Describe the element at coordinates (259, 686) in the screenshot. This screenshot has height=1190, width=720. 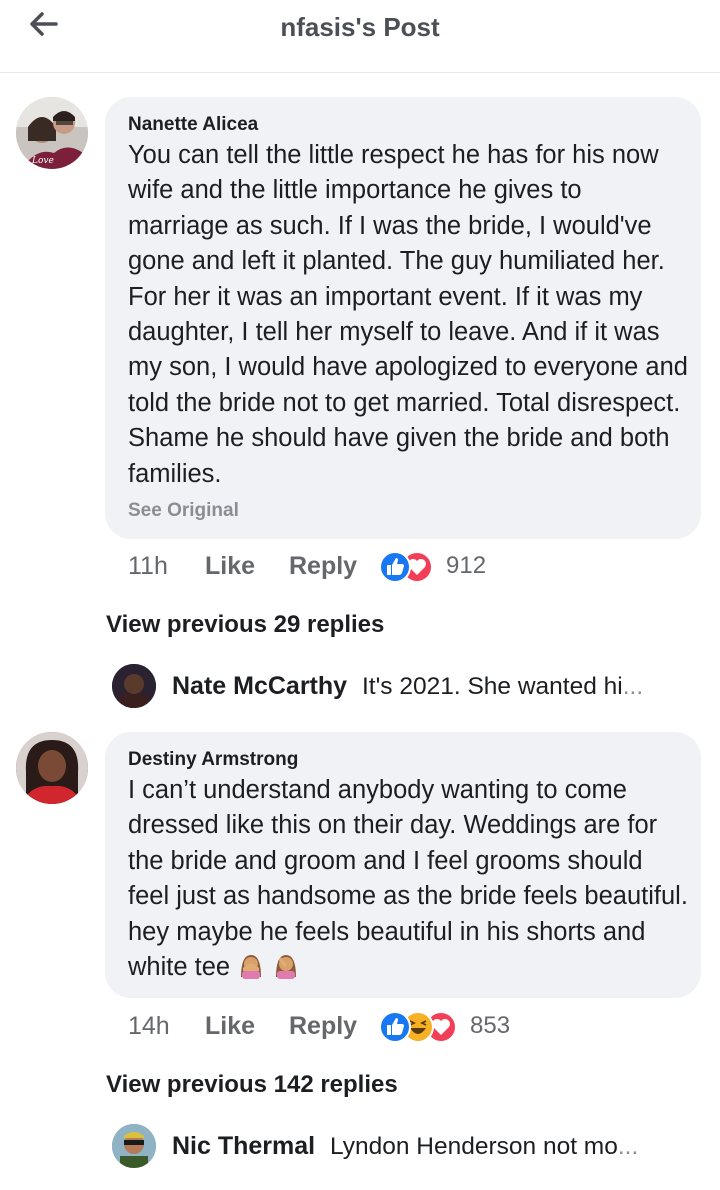
I see `reply-author: Nate McCarthy` at that location.